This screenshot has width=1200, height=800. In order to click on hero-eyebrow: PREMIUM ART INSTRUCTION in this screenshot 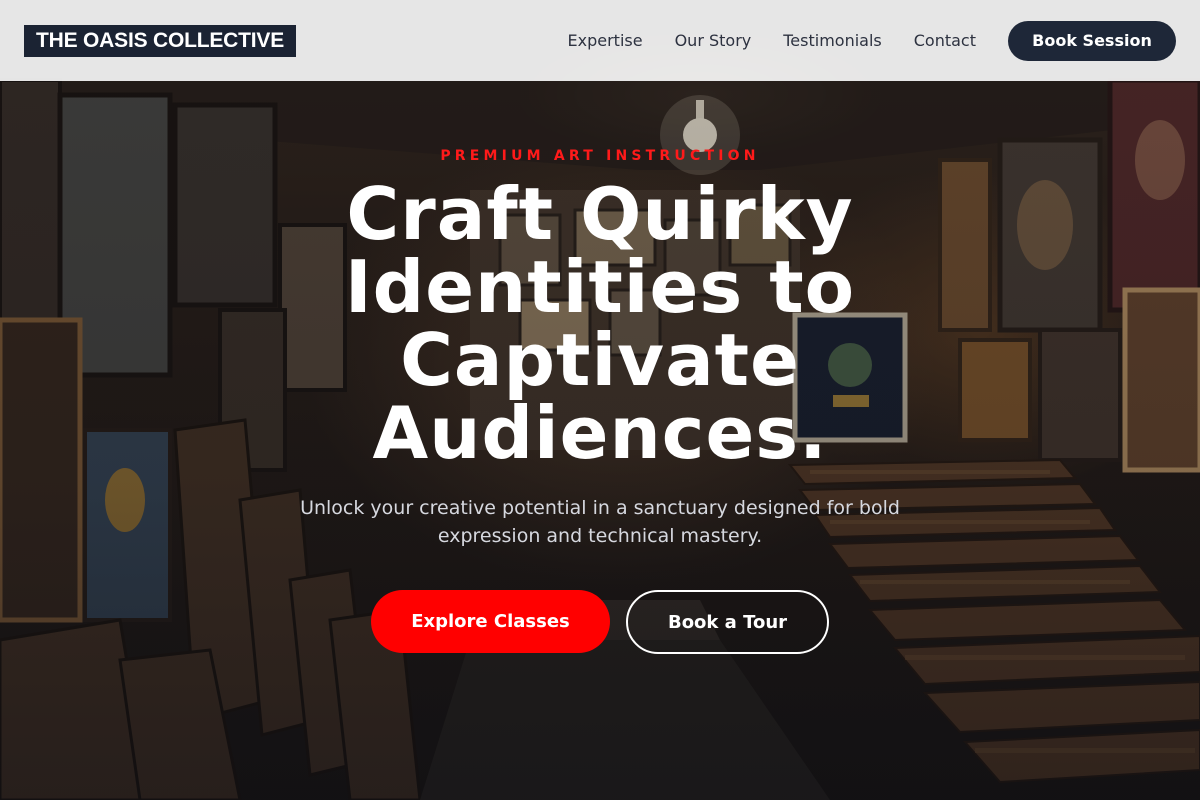, I will do `click(600, 156)`.